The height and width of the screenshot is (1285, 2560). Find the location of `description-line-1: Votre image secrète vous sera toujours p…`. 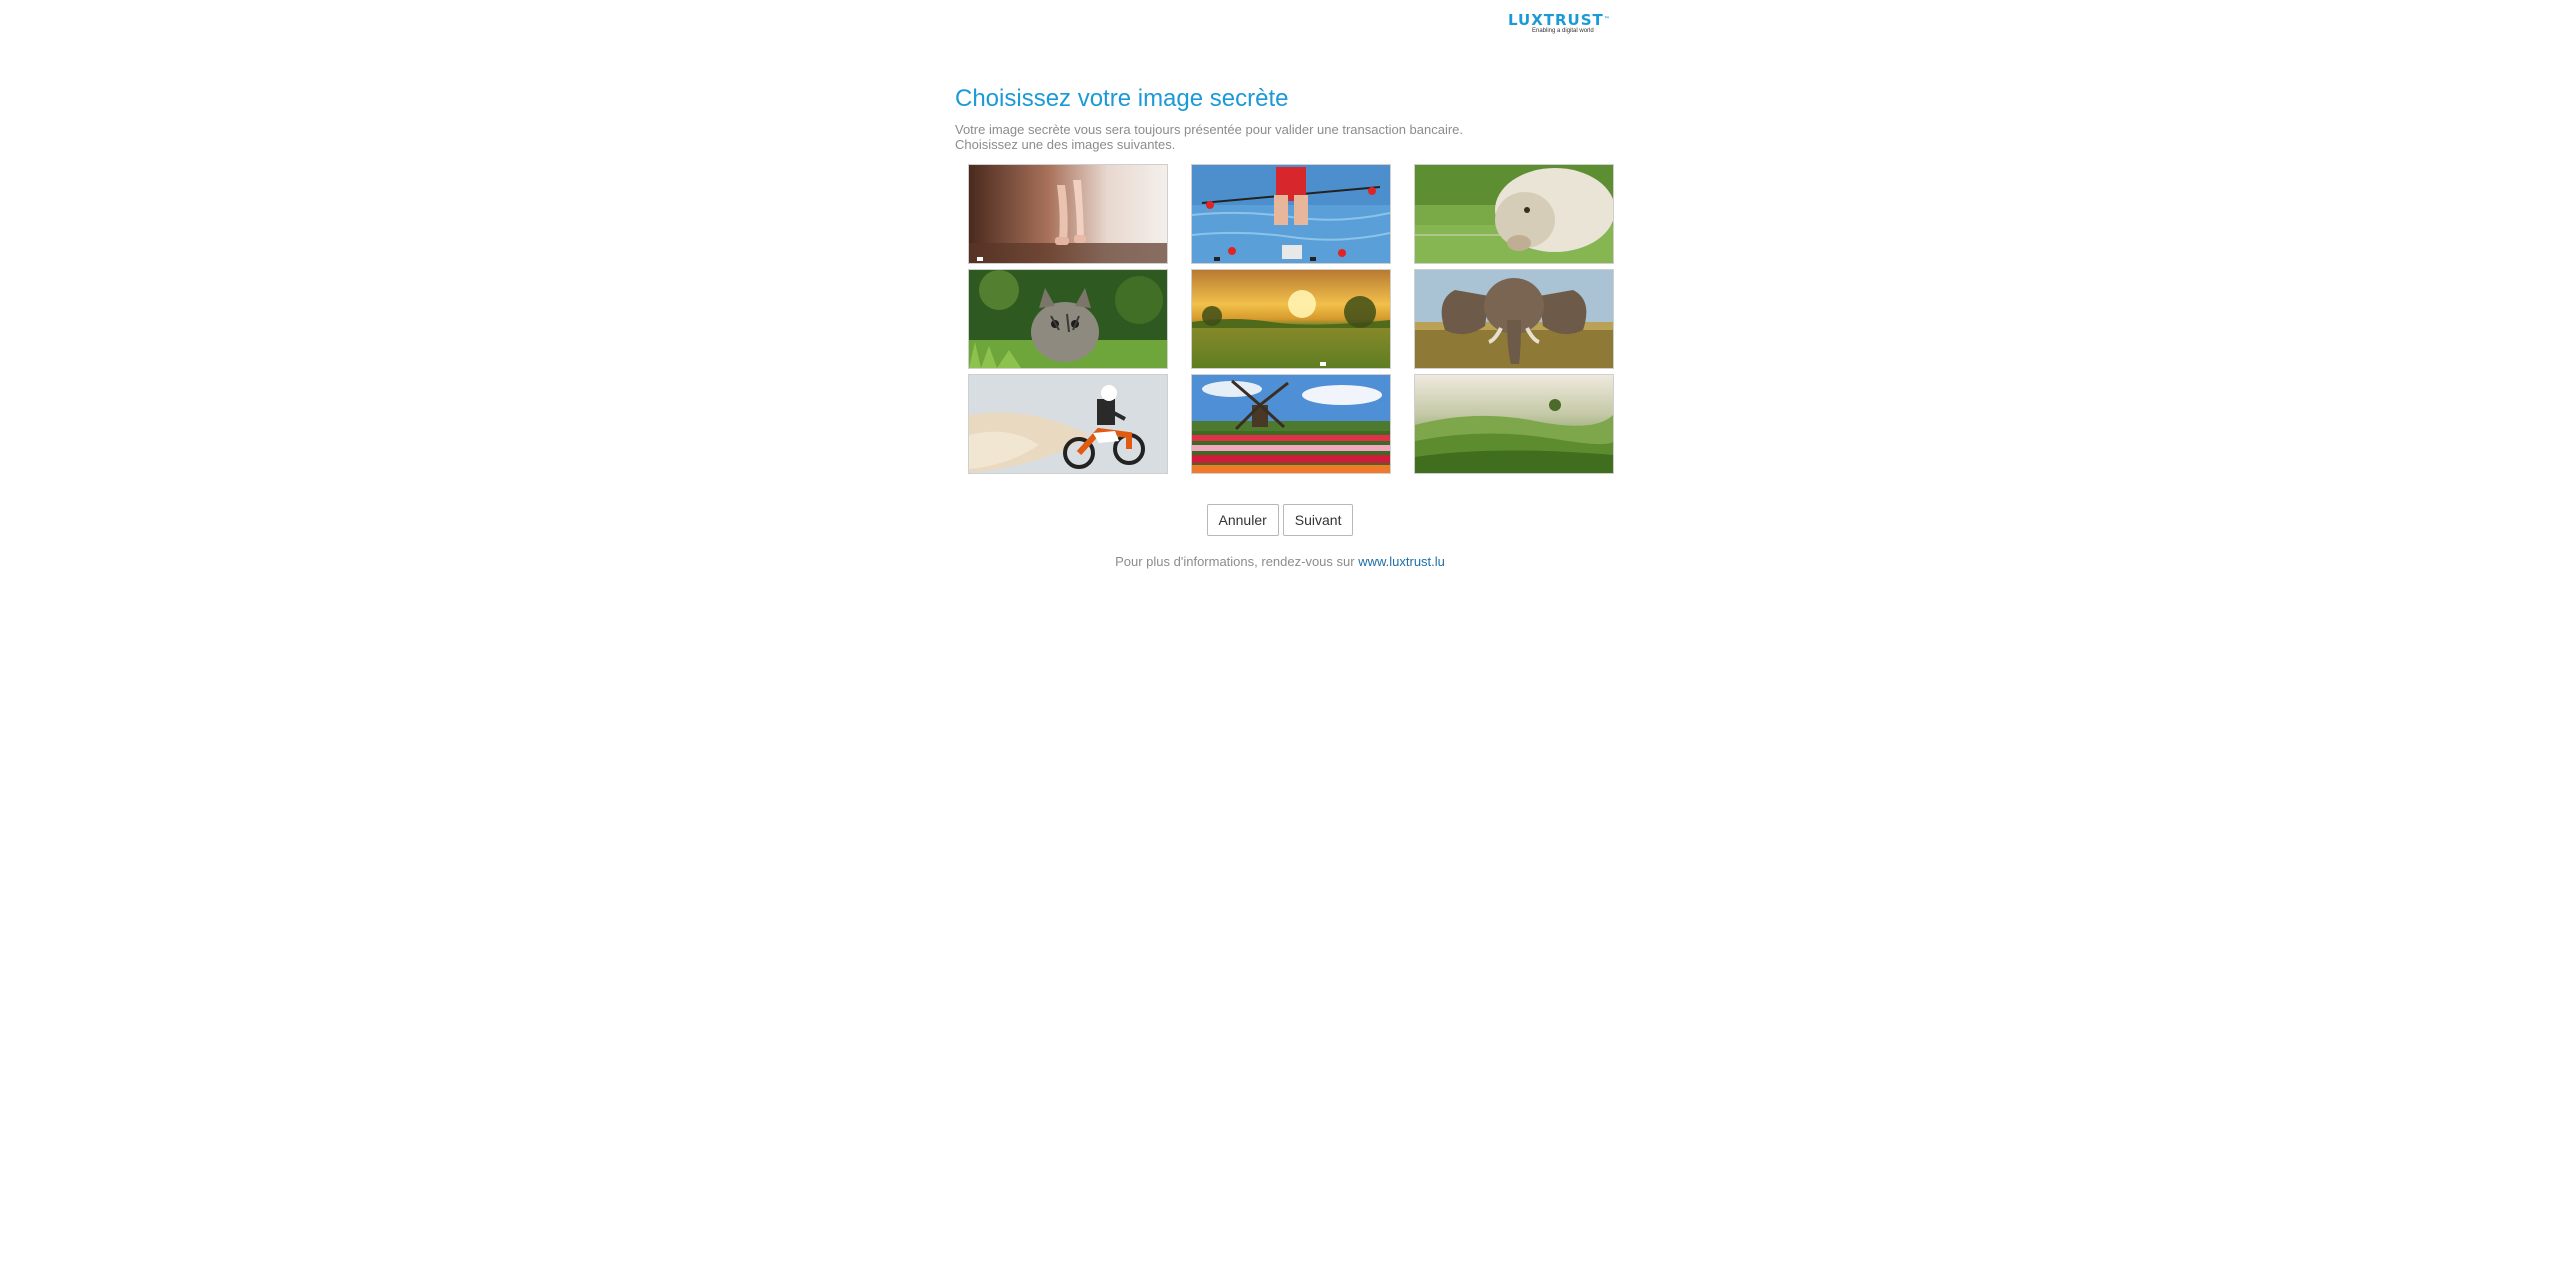

description-line-1: Votre image secrète vous sera toujours p… is located at coordinates (1209, 129).